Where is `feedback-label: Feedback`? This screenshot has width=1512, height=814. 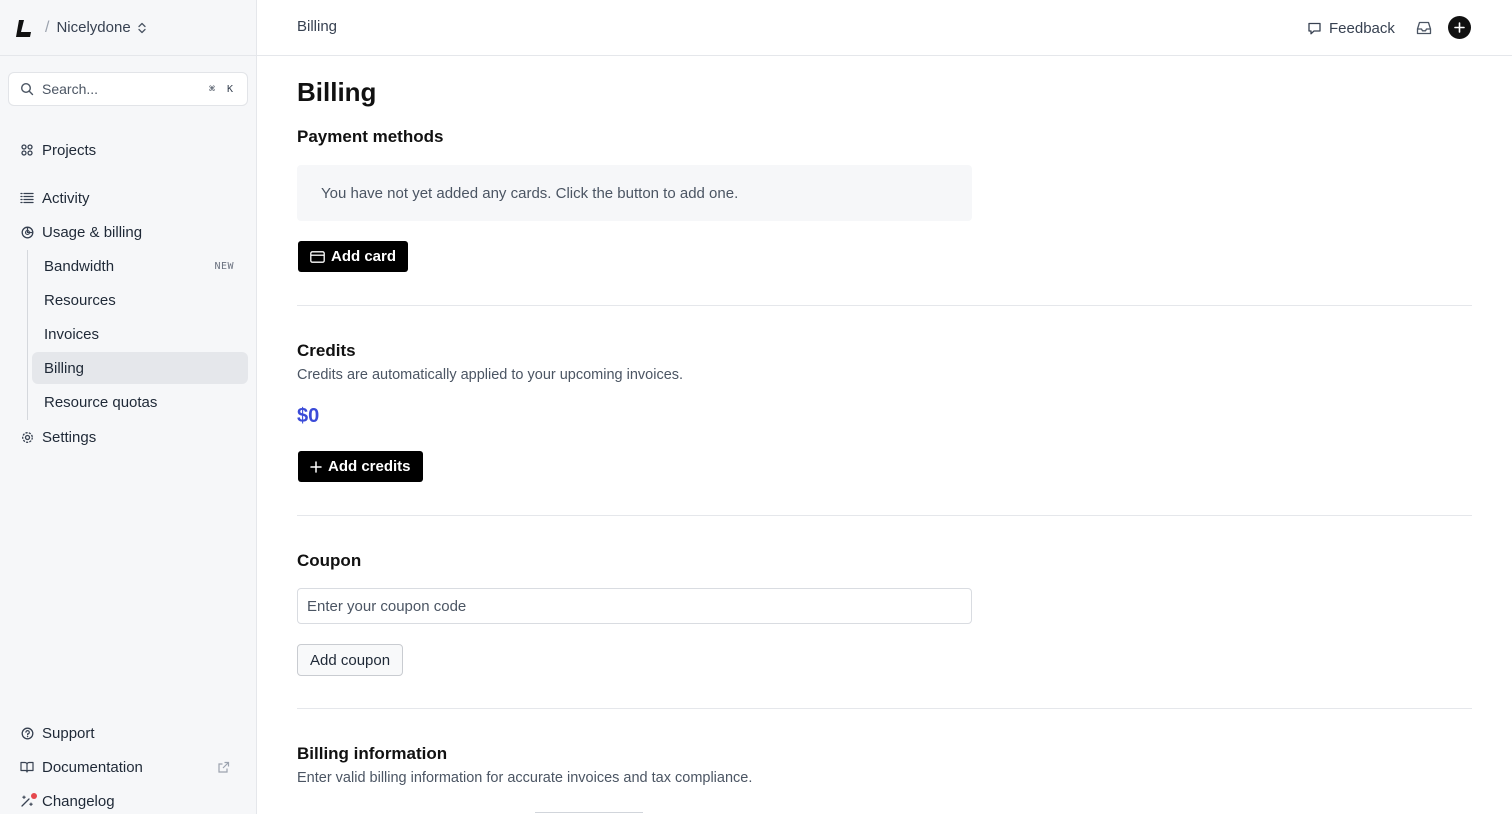 feedback-label: Feedback is located at coordinates (1362, 28).